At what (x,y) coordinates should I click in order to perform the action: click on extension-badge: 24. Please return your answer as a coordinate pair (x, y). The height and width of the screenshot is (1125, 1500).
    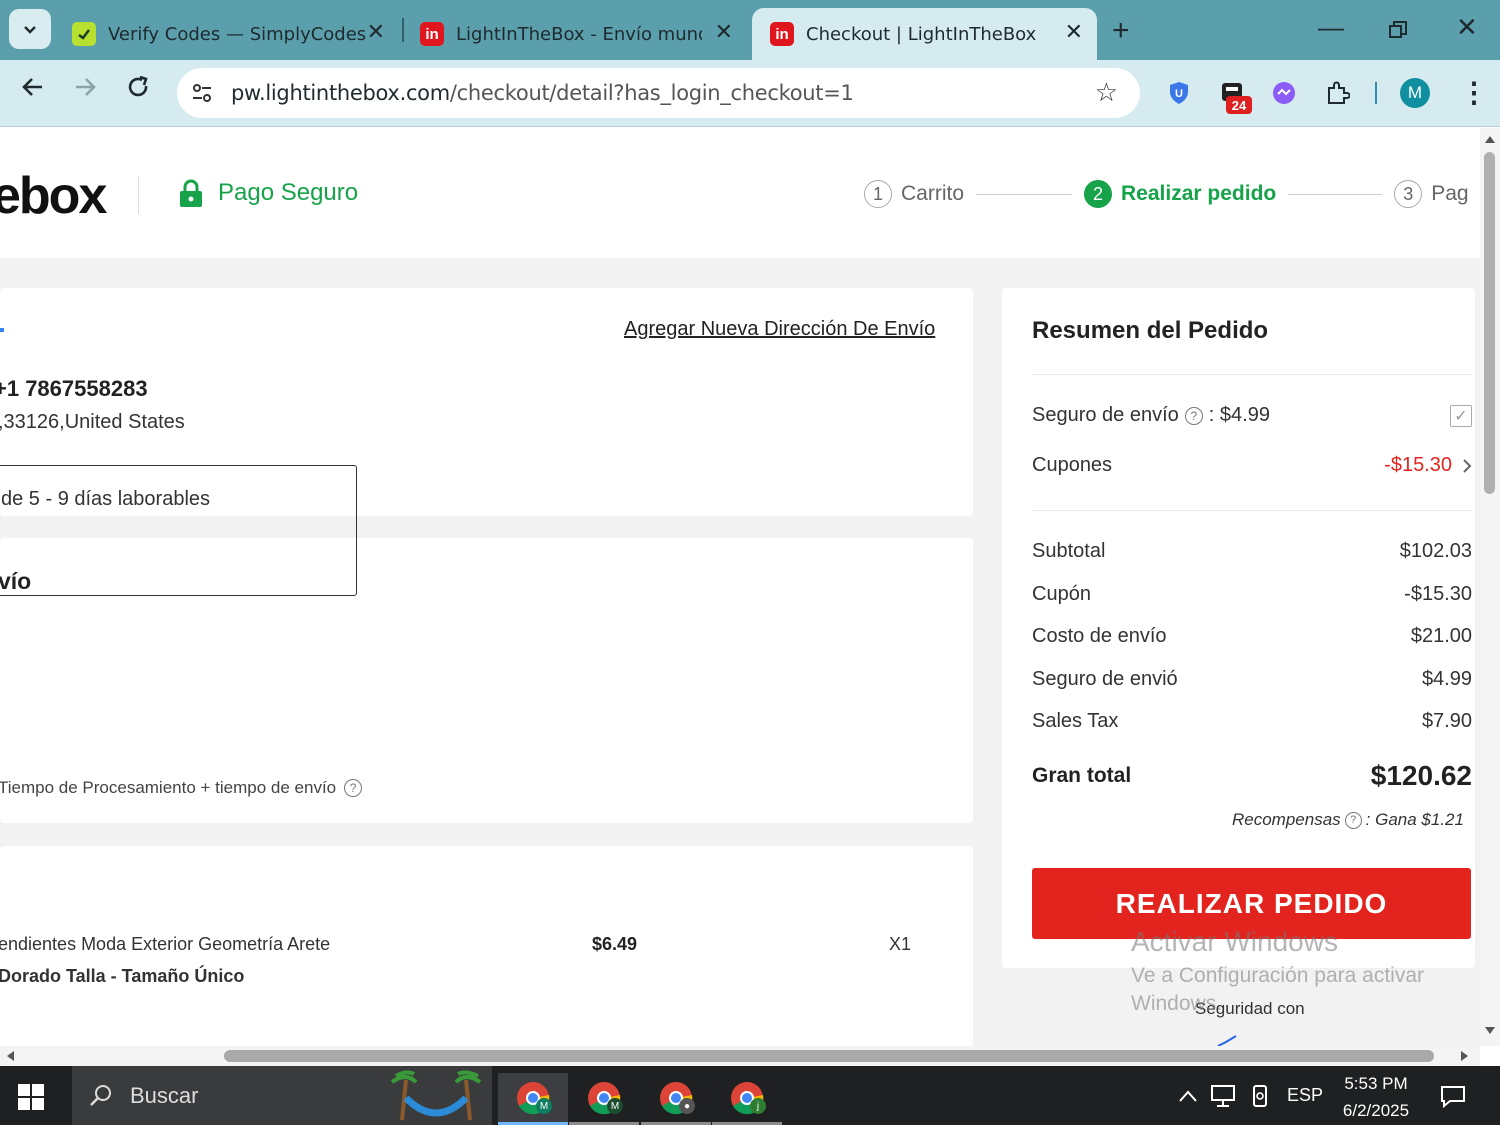
    Looking at the image, I should click on (1239, 105).